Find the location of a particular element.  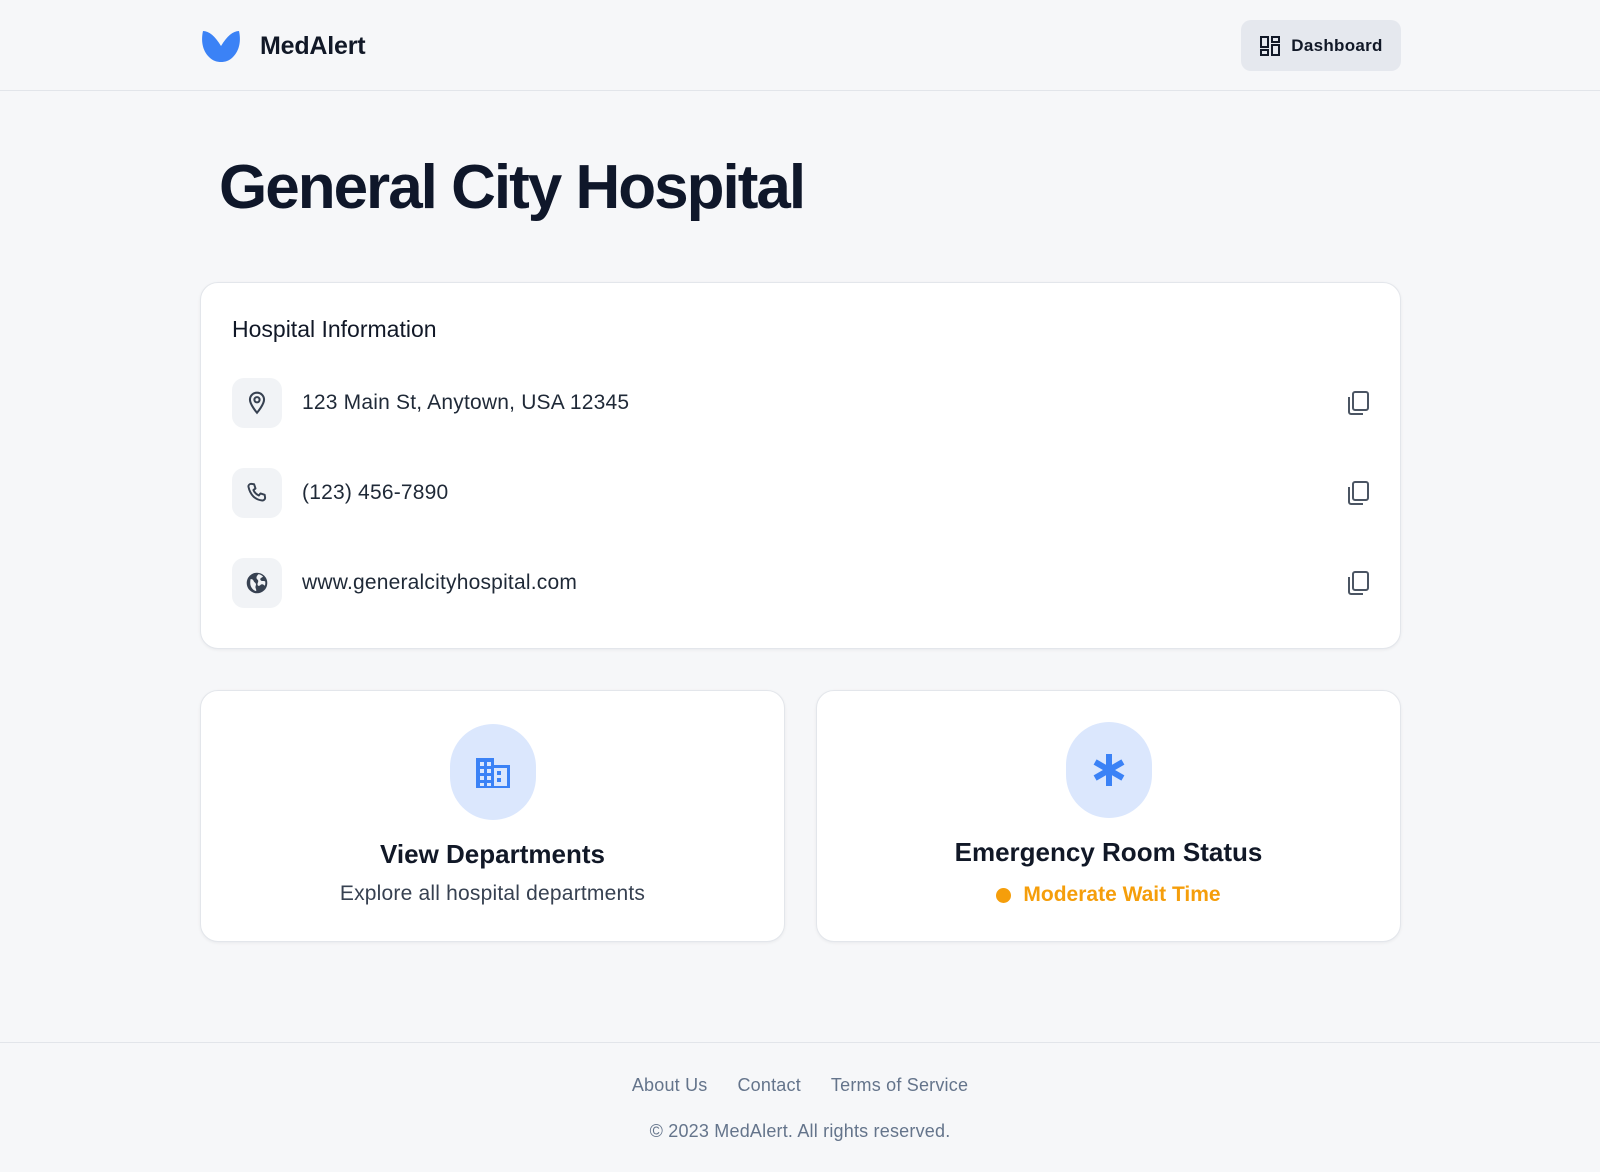

address-text: 123 Main St, Anytown, USA 12345 is located at coordinates (466, 402).